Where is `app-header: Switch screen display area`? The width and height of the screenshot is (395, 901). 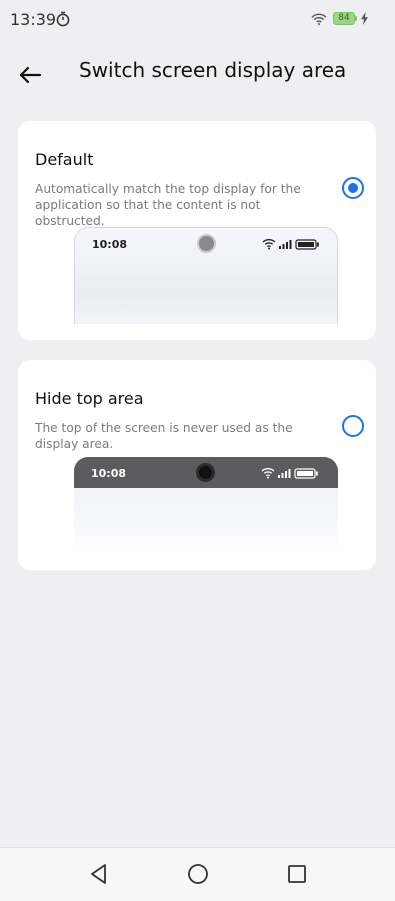 app-header: Switch screen display area is located at coordinates (197, 71).